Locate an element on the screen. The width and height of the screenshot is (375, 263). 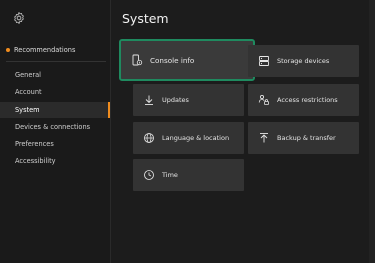
tile-label: Updates is located at coordinates (175, 100).